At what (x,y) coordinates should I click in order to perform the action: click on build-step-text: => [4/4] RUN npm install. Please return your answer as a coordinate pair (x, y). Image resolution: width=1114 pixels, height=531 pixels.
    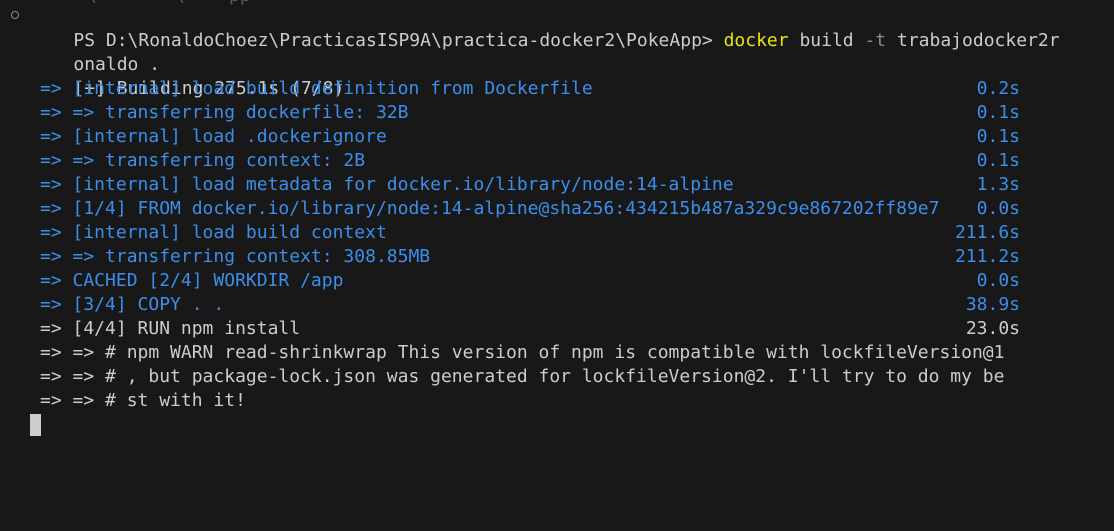
    Looking at the image, I should click on (170, 328).